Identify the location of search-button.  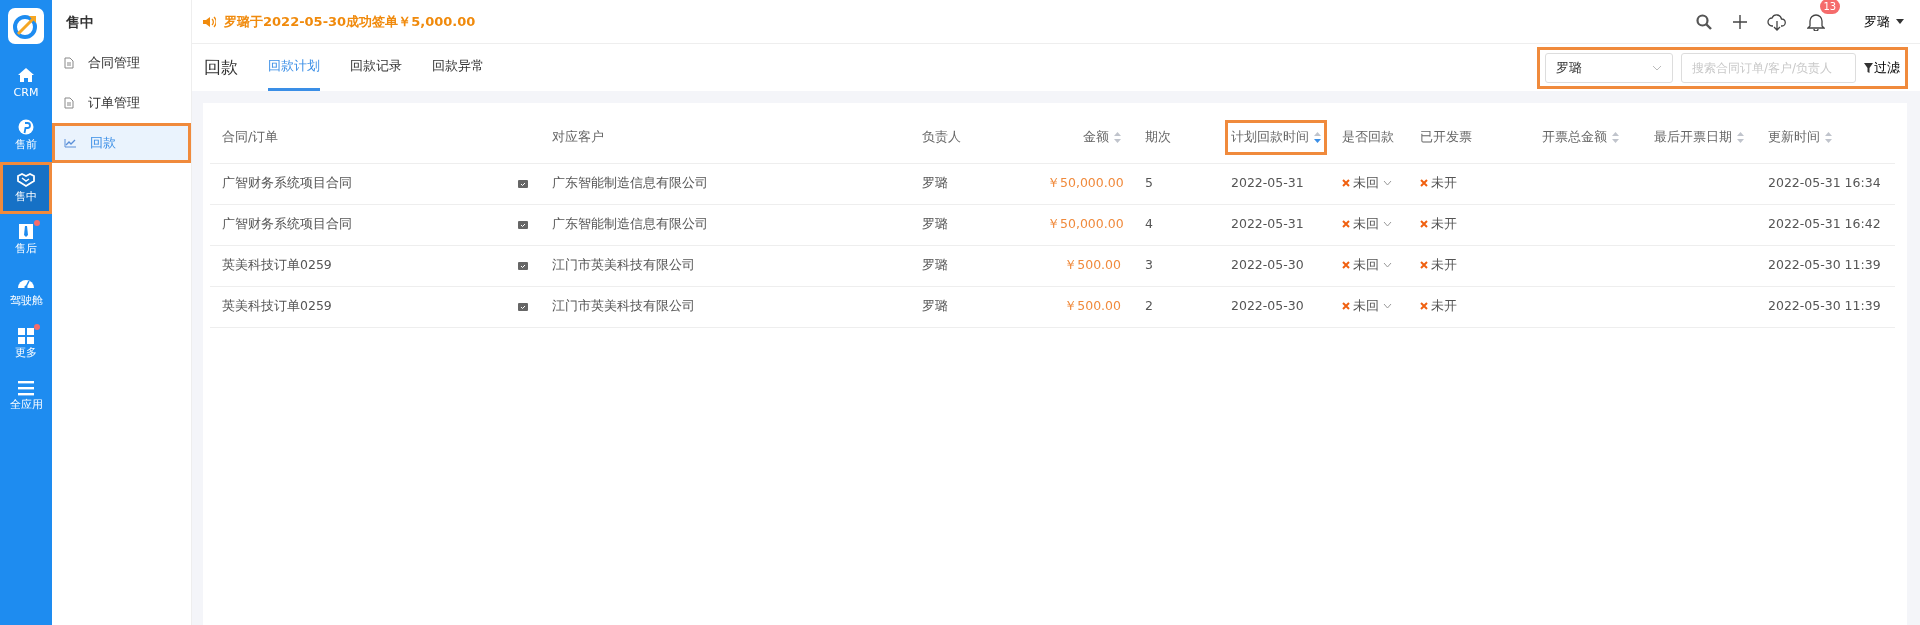
(1704, 21).